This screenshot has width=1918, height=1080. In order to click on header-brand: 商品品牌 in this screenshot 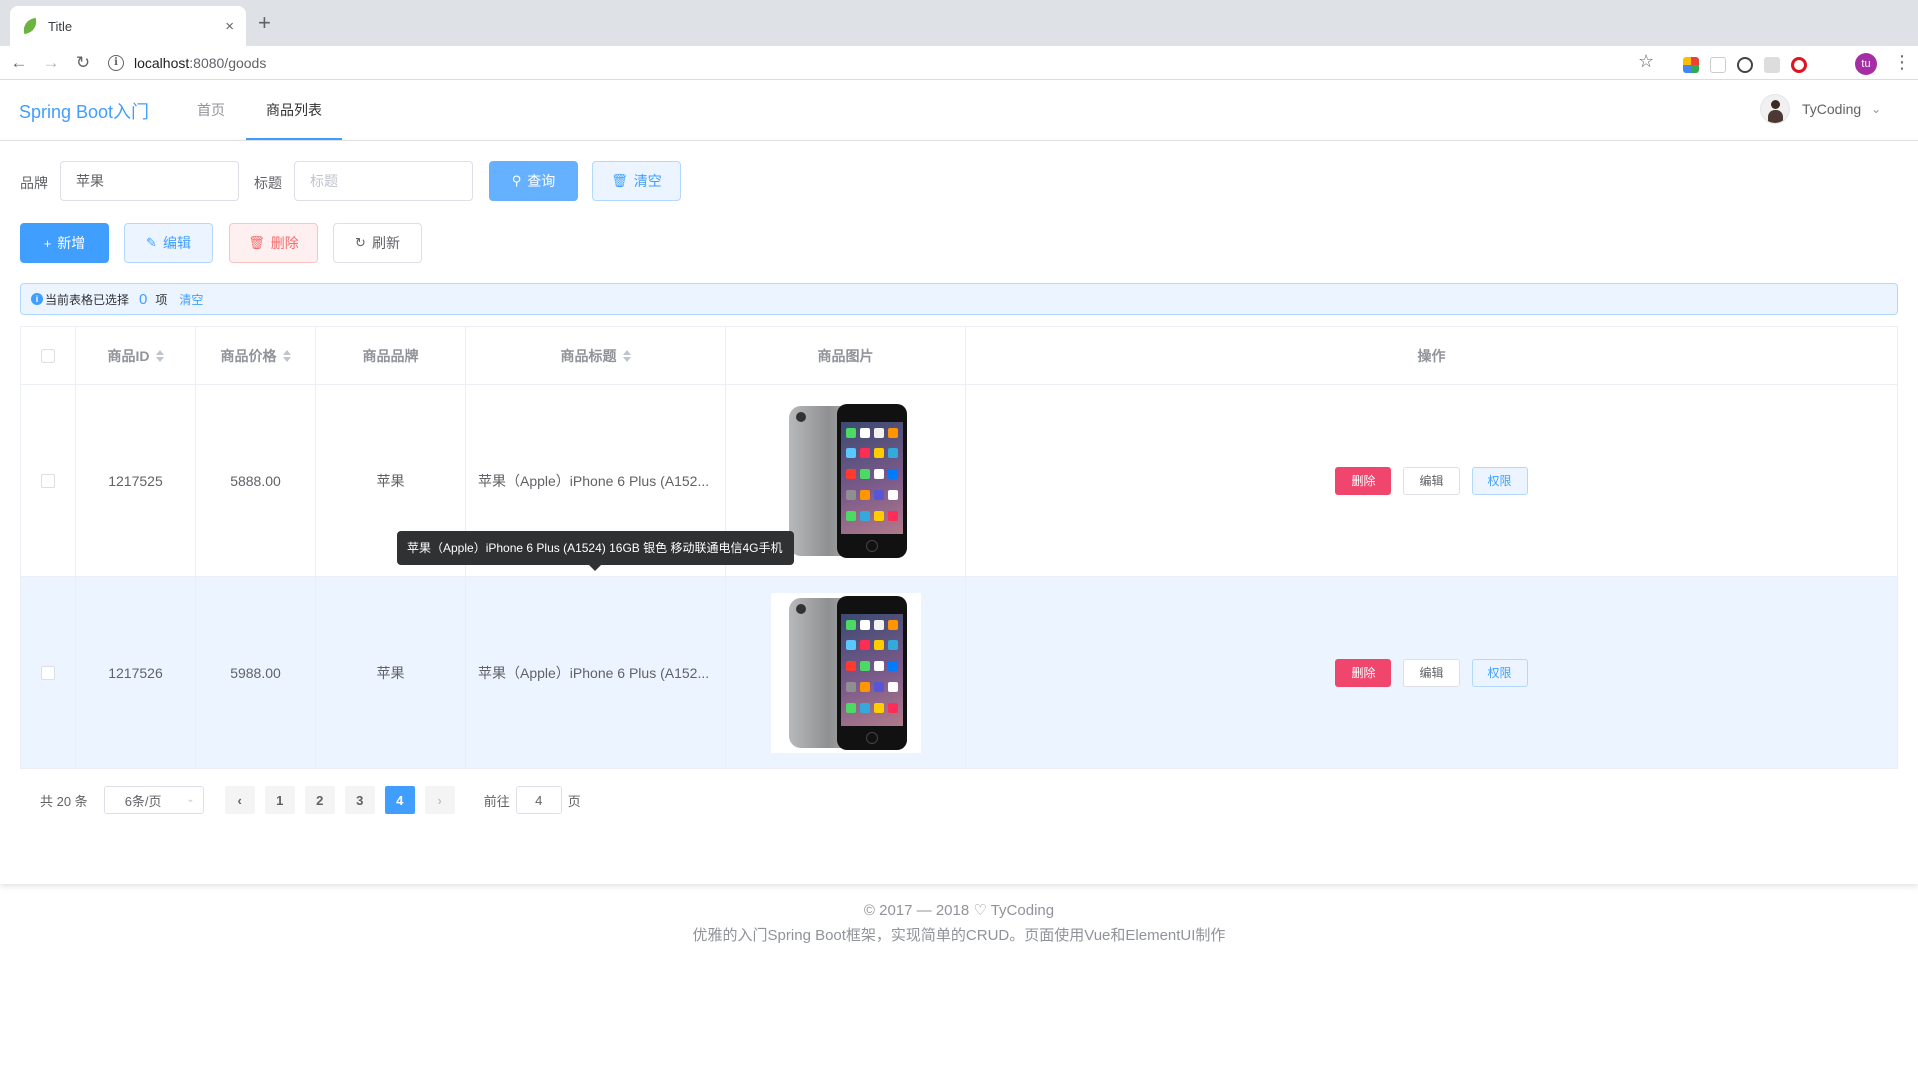, I will do `click(391, 355)`.